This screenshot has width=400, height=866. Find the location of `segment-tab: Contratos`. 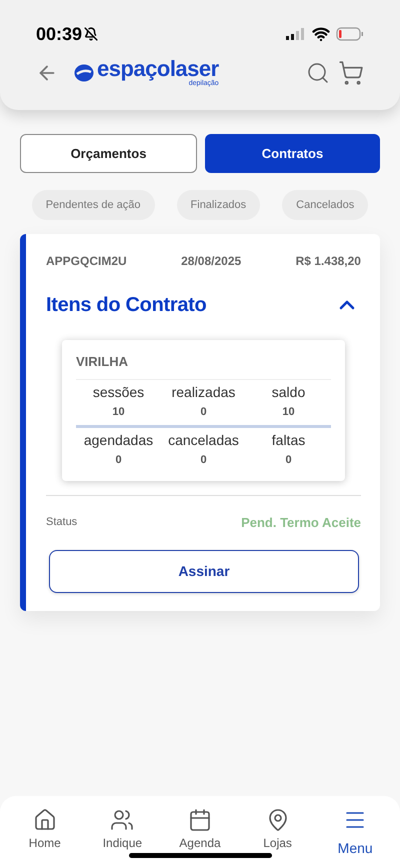

segment-tab: Contratos is located at coordinates (292, 153).